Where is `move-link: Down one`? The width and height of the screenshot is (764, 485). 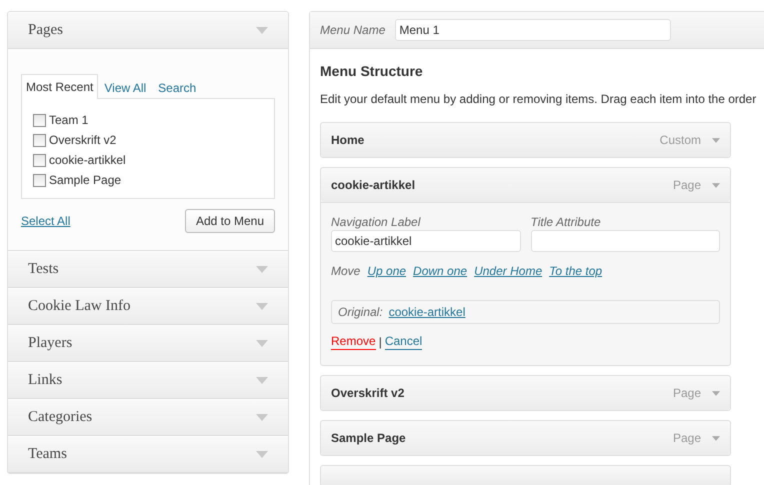
move-link: Down one is located at coordinates (440, 271).